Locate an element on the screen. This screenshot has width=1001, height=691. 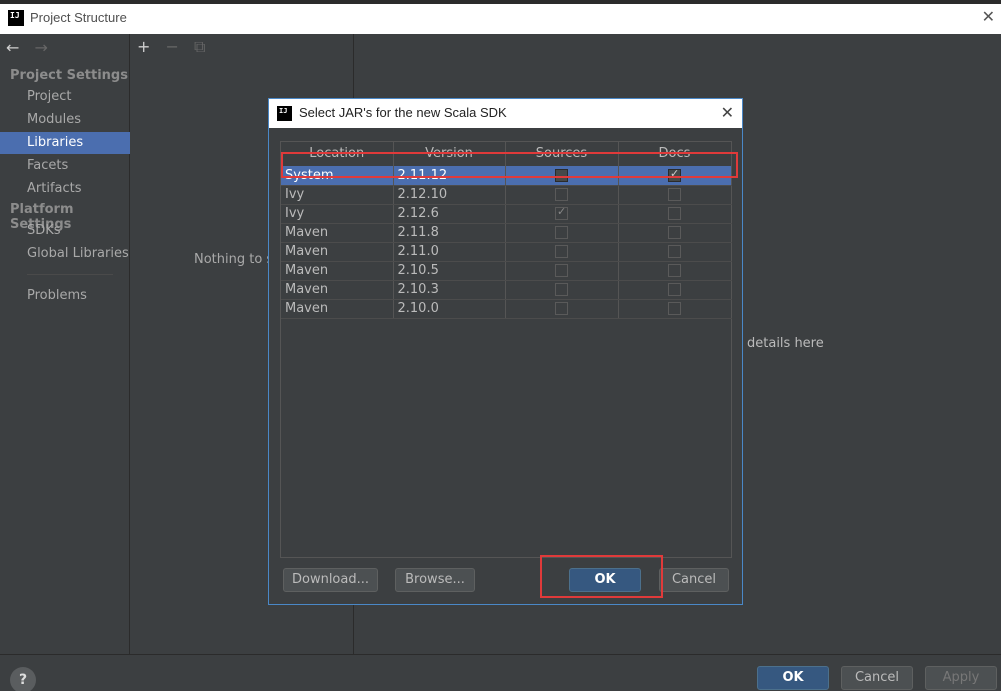
dialog-titlebar: IJ Select JAR's for the new Scala SDK ✕ is located at coordinates (505, 113).